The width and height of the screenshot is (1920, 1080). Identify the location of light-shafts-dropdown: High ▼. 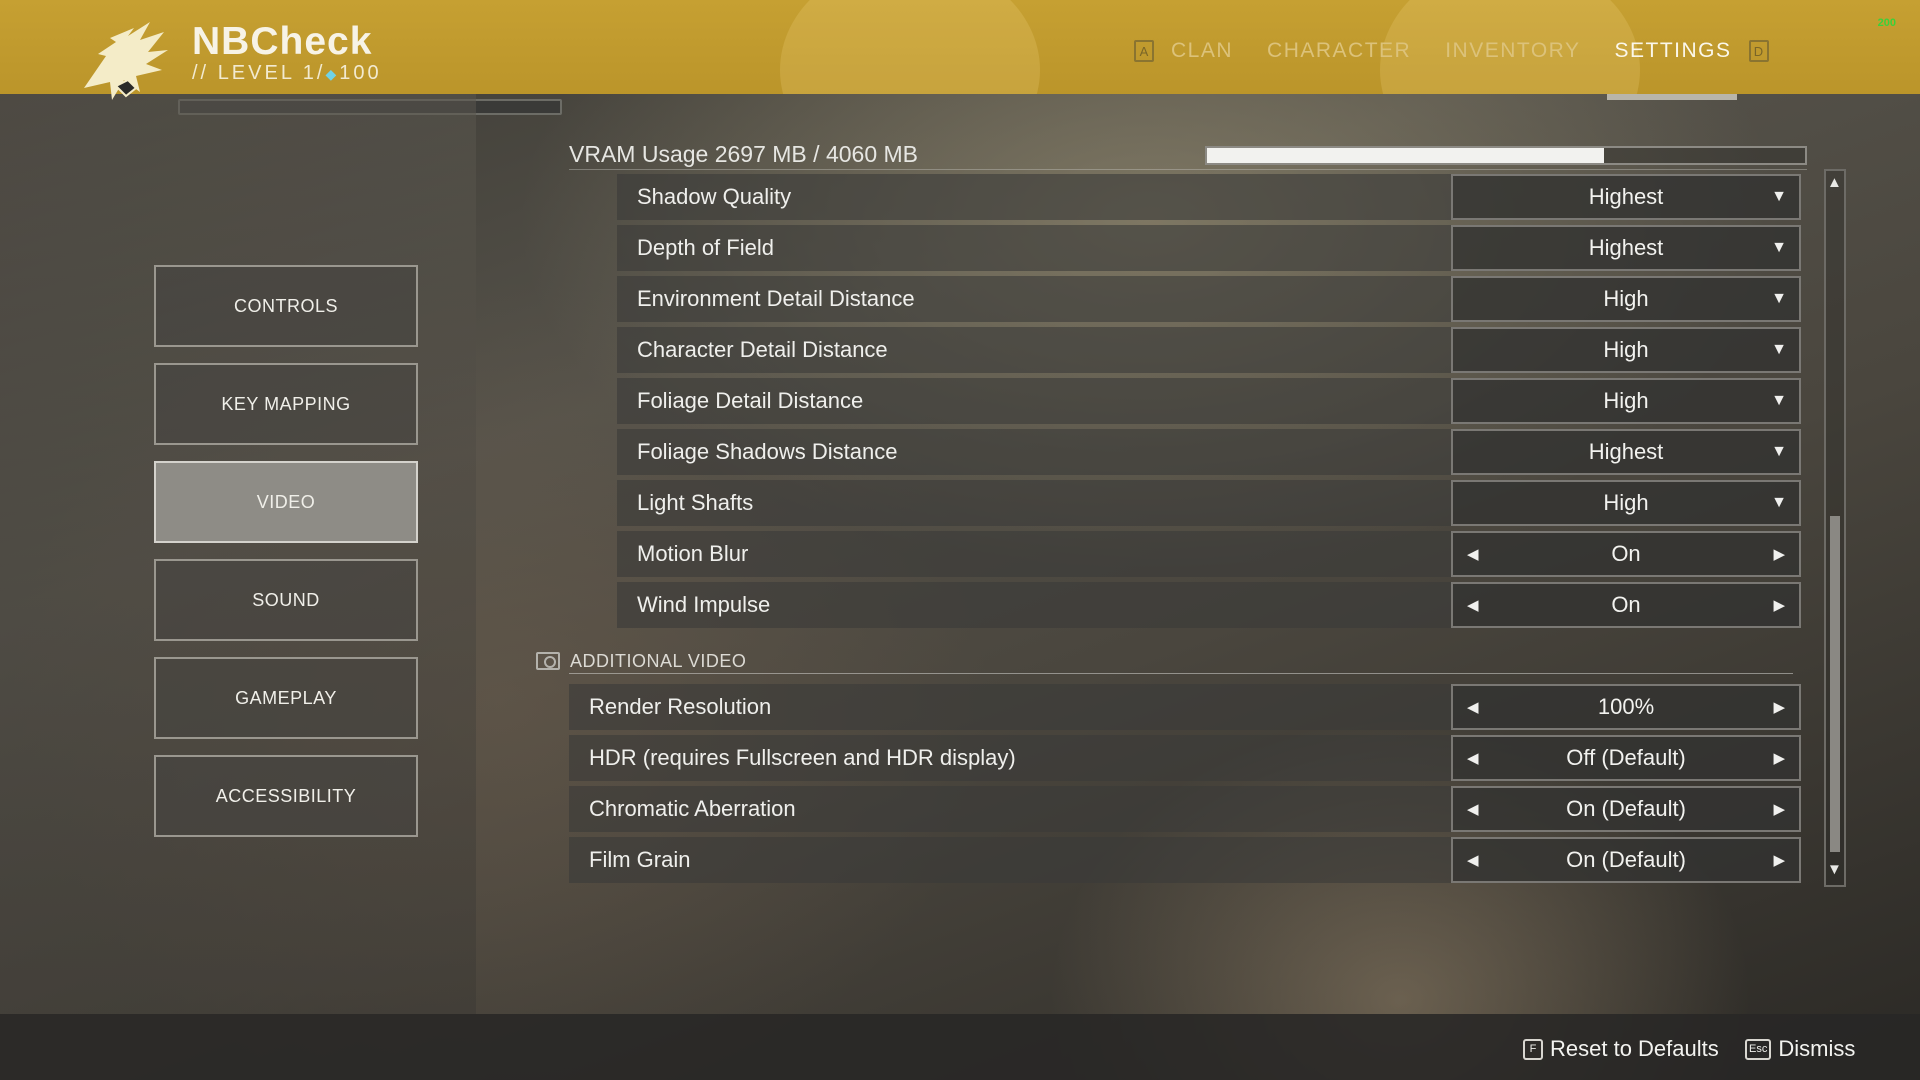
(1626, 503).